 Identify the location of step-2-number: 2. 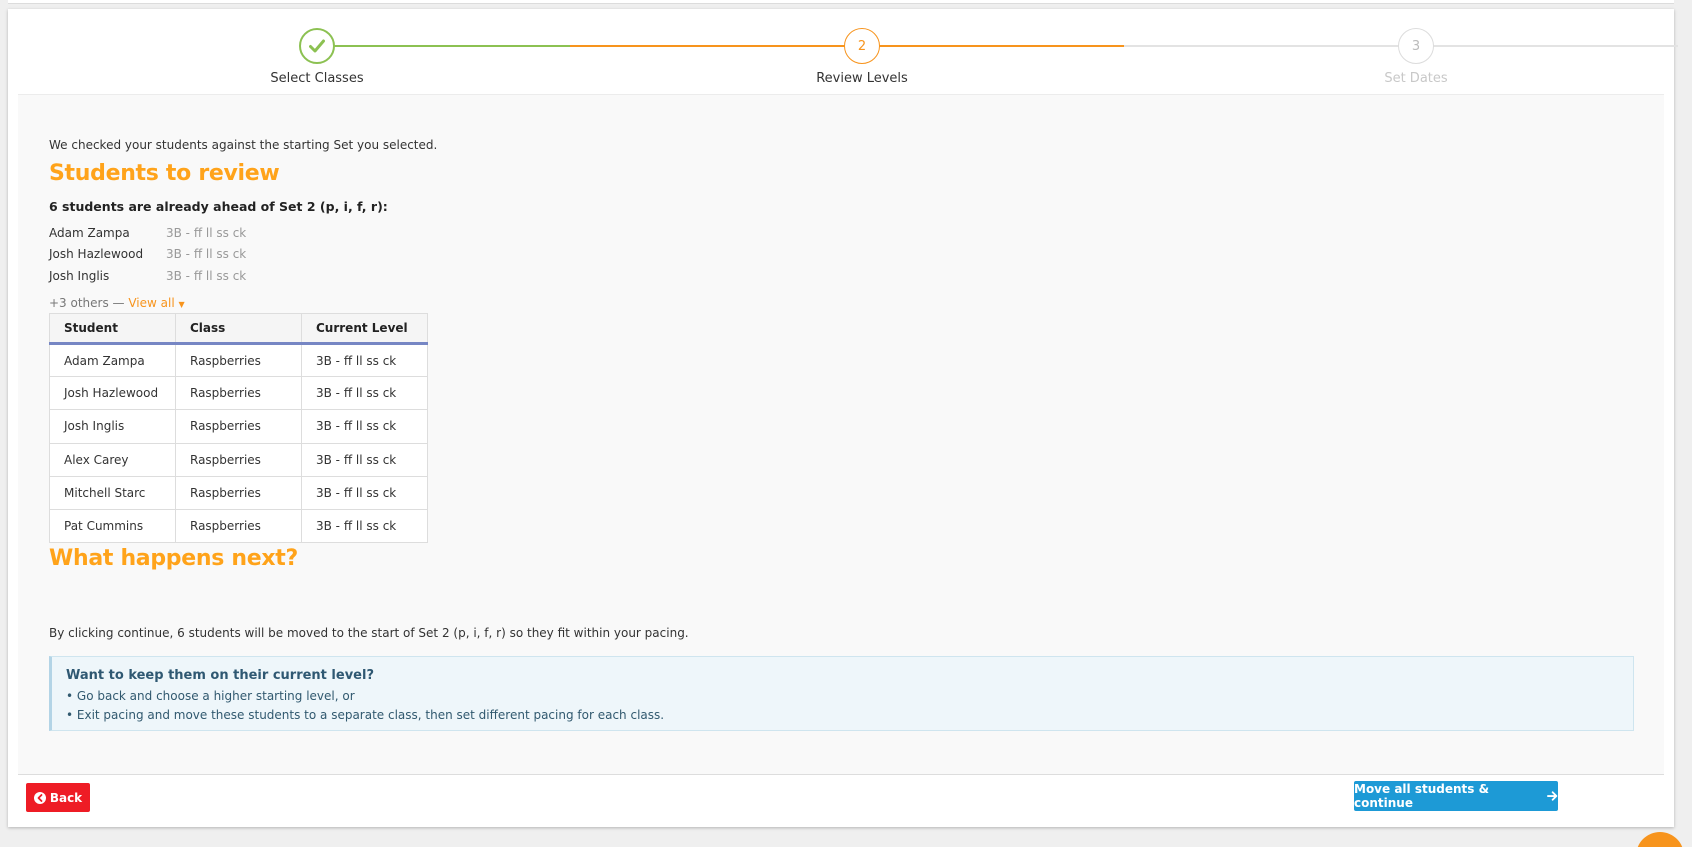
(862, 46).